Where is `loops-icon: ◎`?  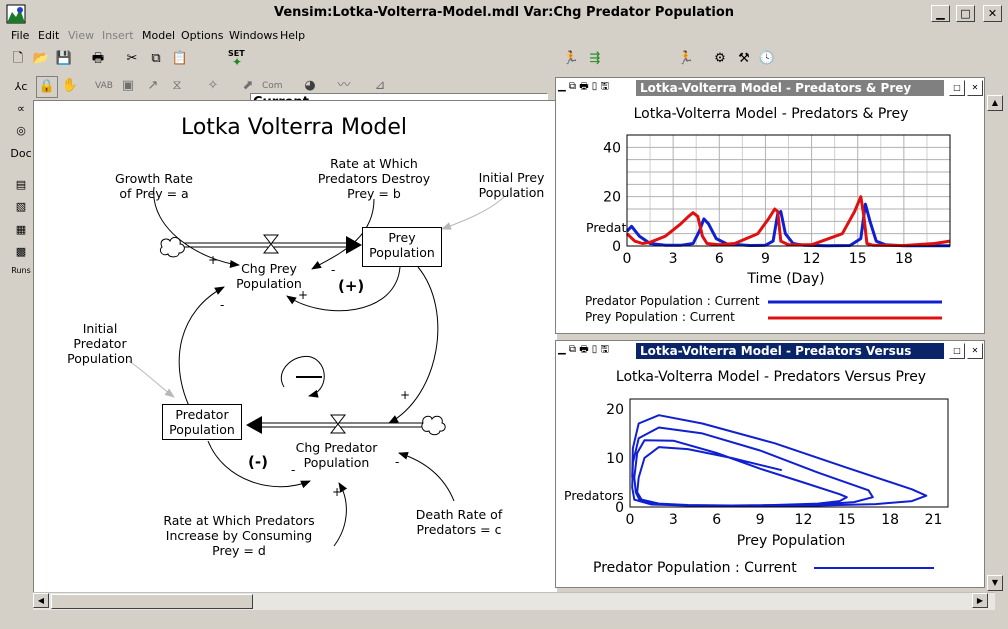 loops-icon: ◎ is located at coordinates (21, 130).